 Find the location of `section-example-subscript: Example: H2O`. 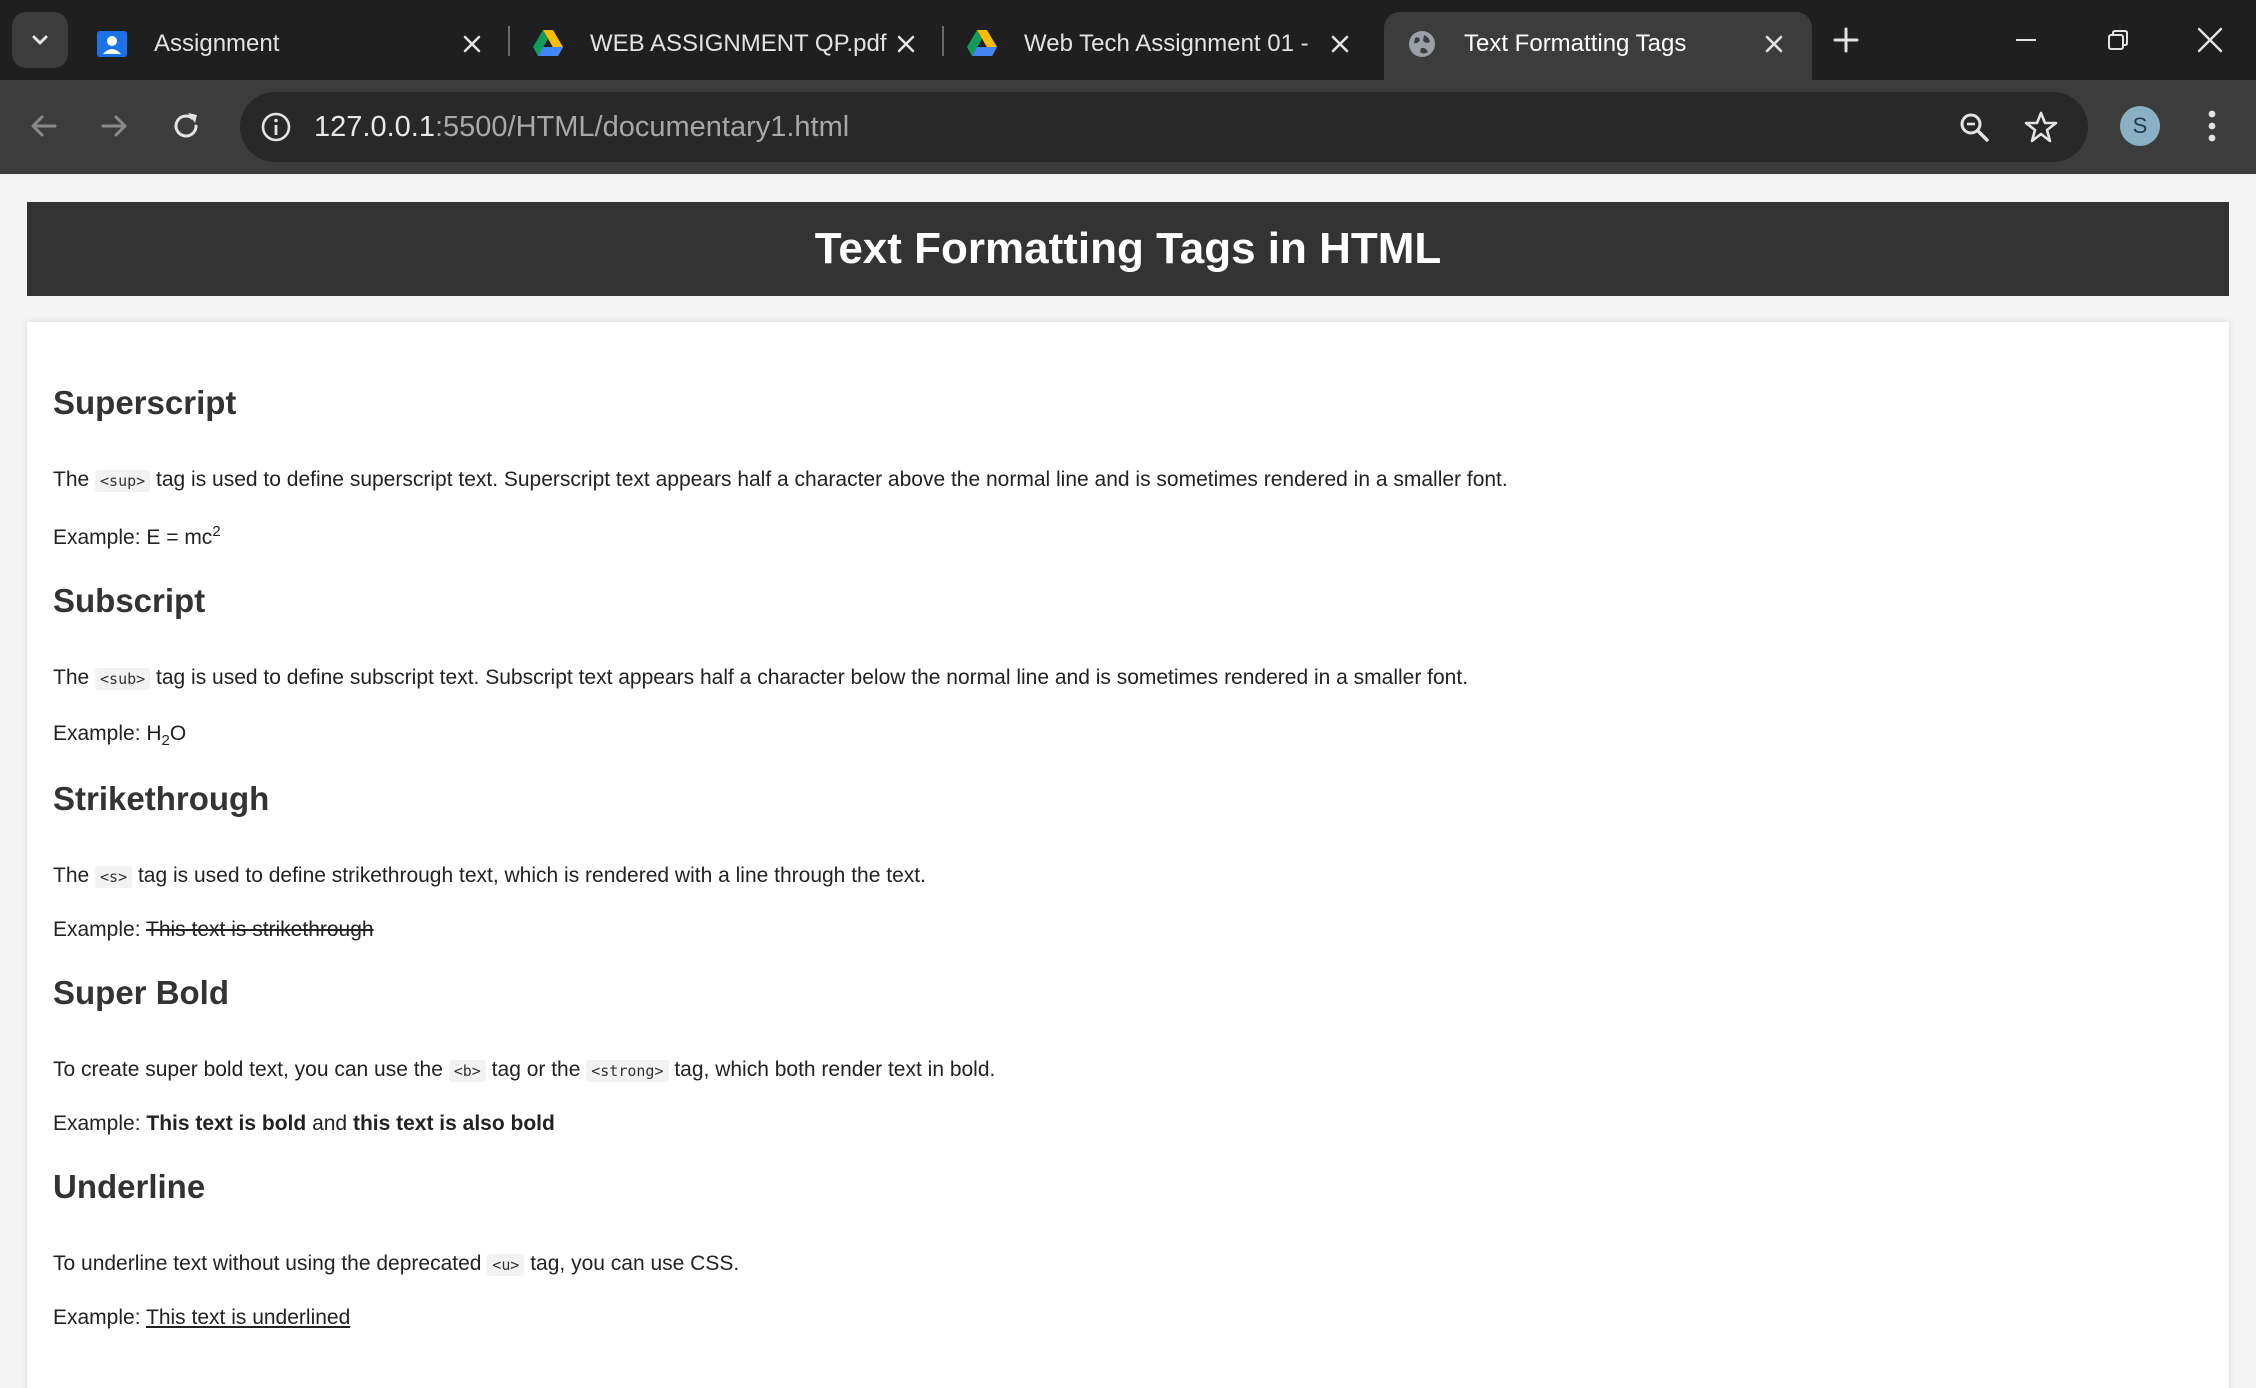

section-example-subscript: Example: H2O is located at coordinates (120, 736).